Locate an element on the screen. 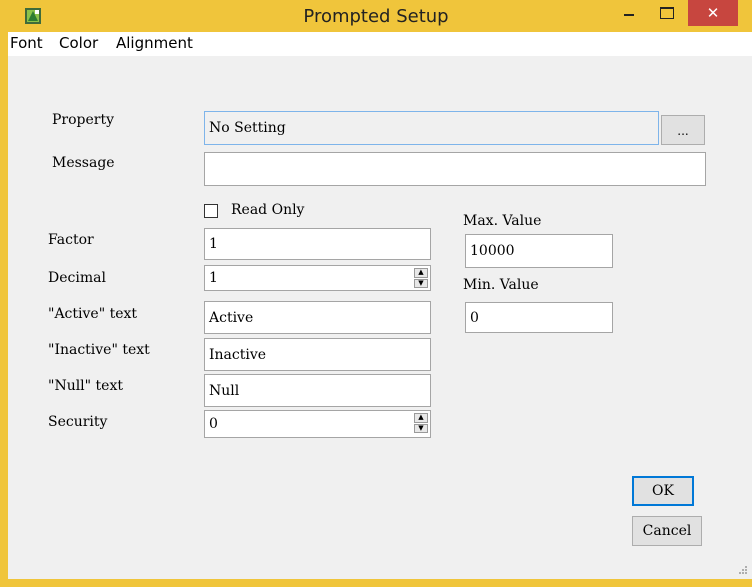 Image resolution: width=752 pixels, height=587 pixels. min-value-input: 0 is located at coordinates (539, 317).